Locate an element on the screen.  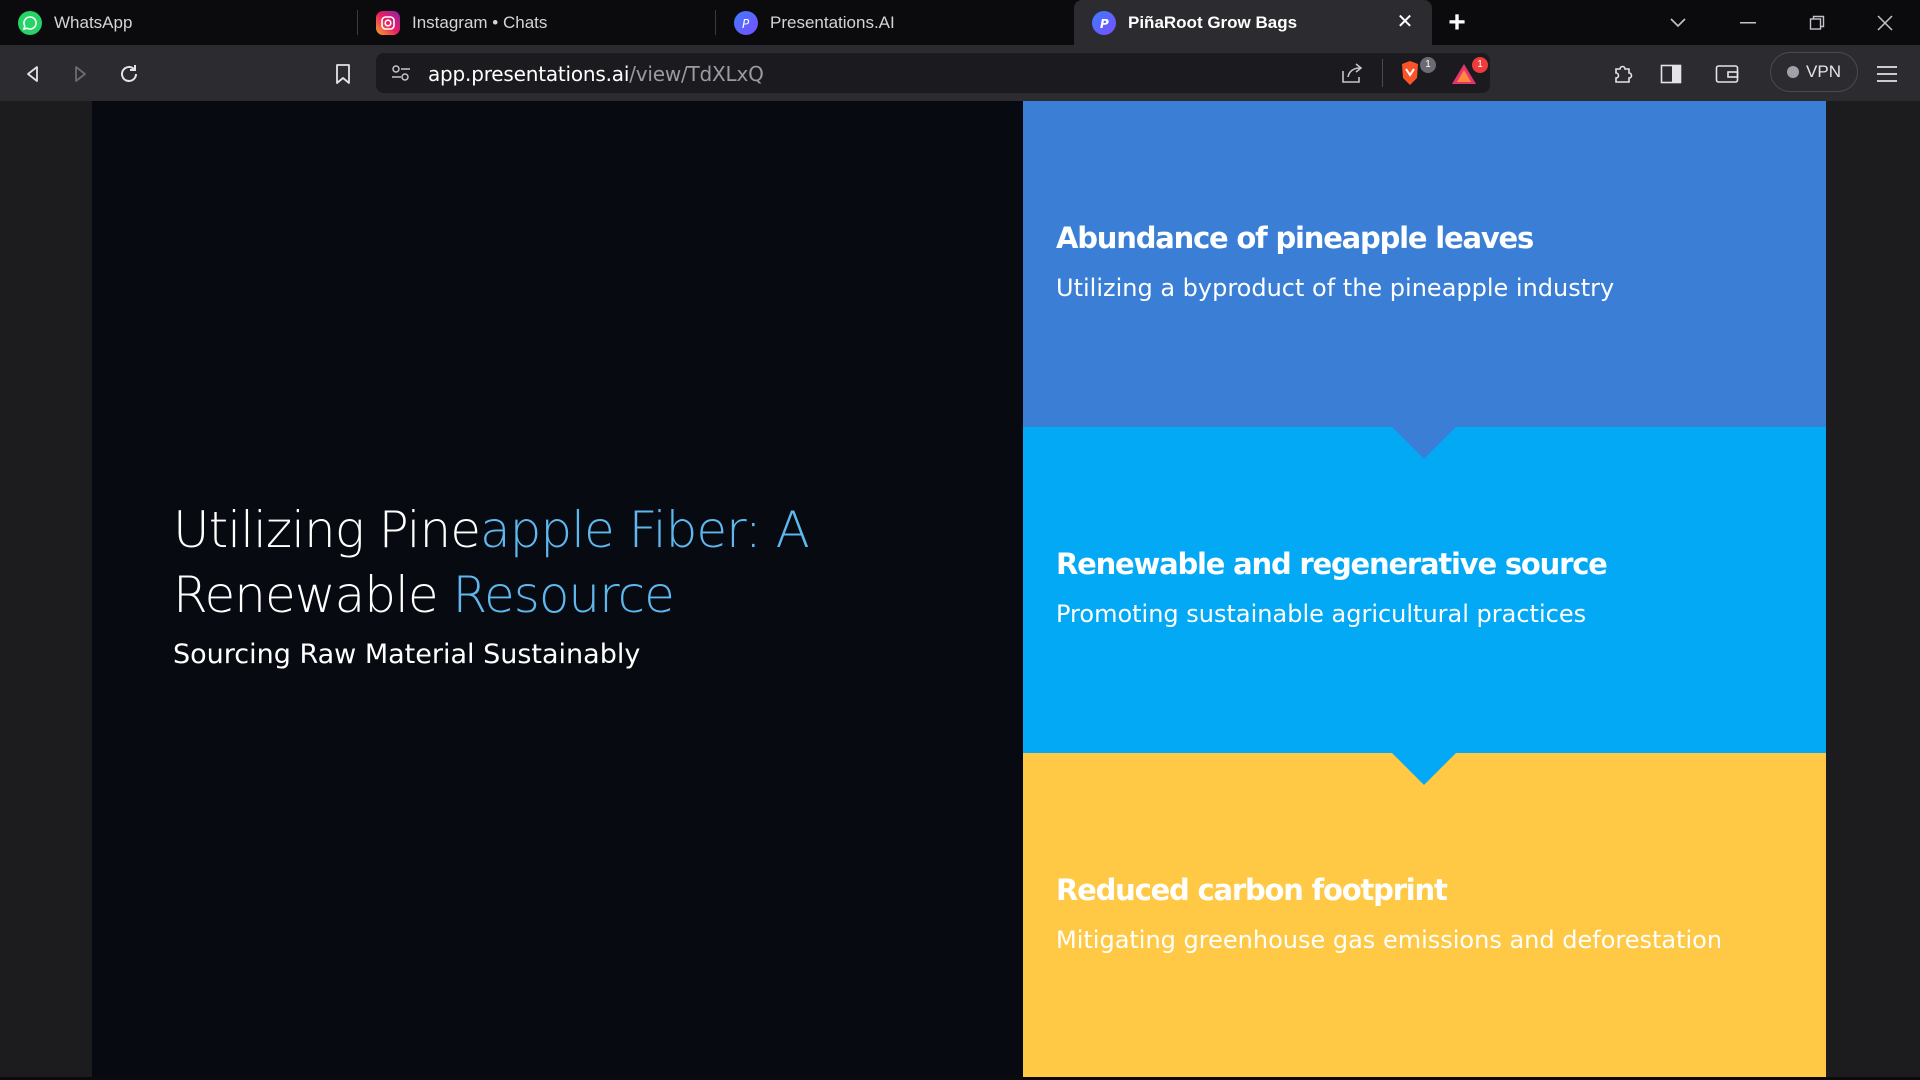
tab-whatsapp: WhatsApp is located at coordinates (179, 22).